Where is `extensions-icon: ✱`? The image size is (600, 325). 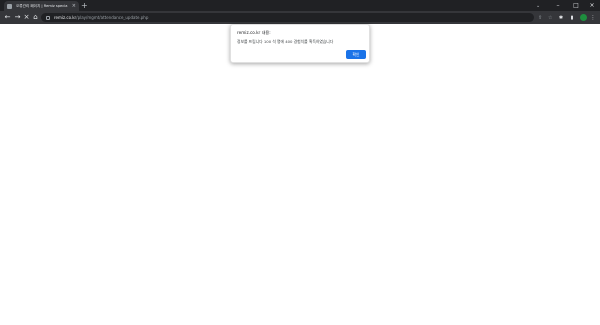 extensions-icon: ✱ is located at coordinates (561, 17).